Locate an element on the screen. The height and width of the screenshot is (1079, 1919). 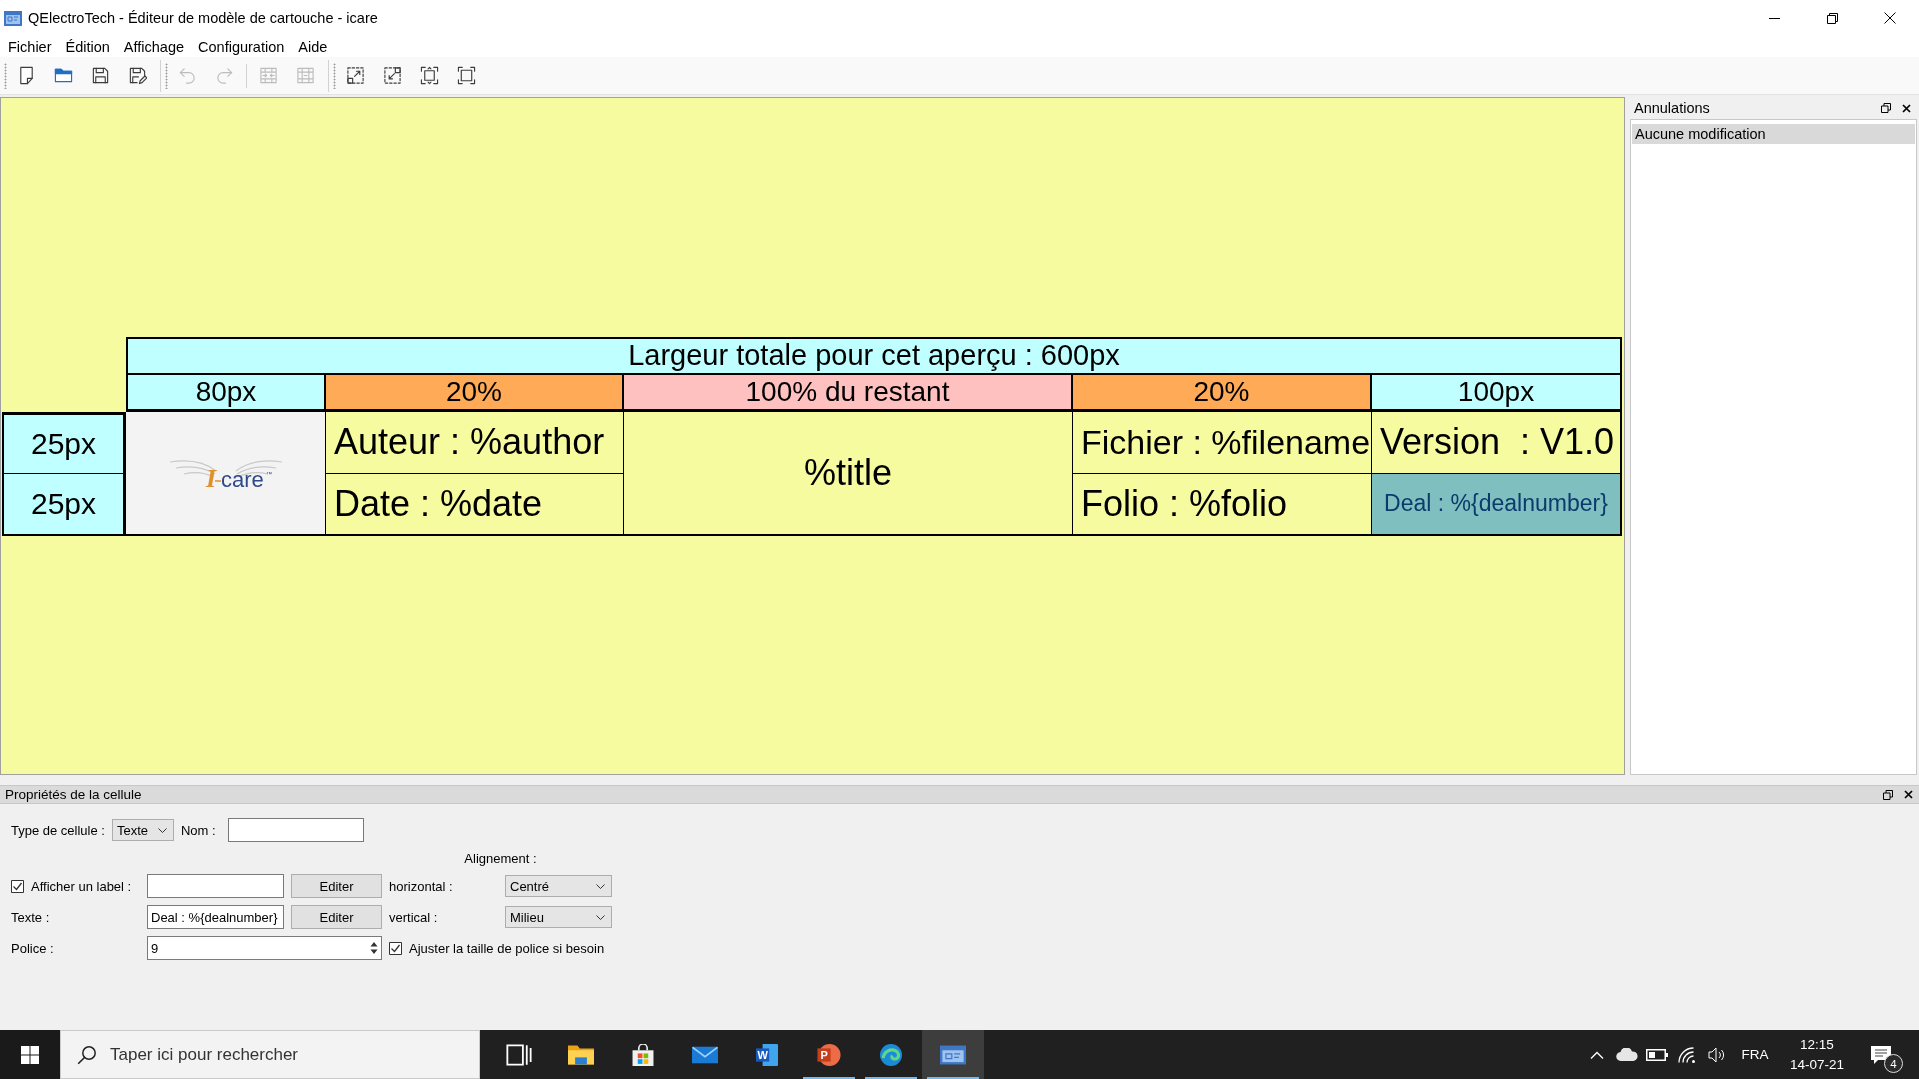
task-view-icon is located at coordinates (519, 1054).